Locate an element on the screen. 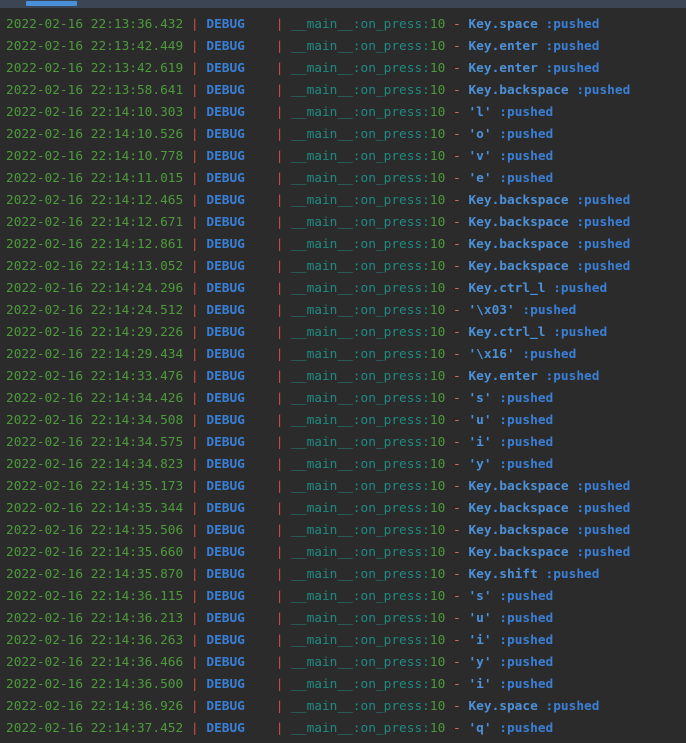 The width and height of the screenshot is (686, 743). log-timestamp: 2022-02-16 22:14:34.508 is located at coordinates (95, 420).